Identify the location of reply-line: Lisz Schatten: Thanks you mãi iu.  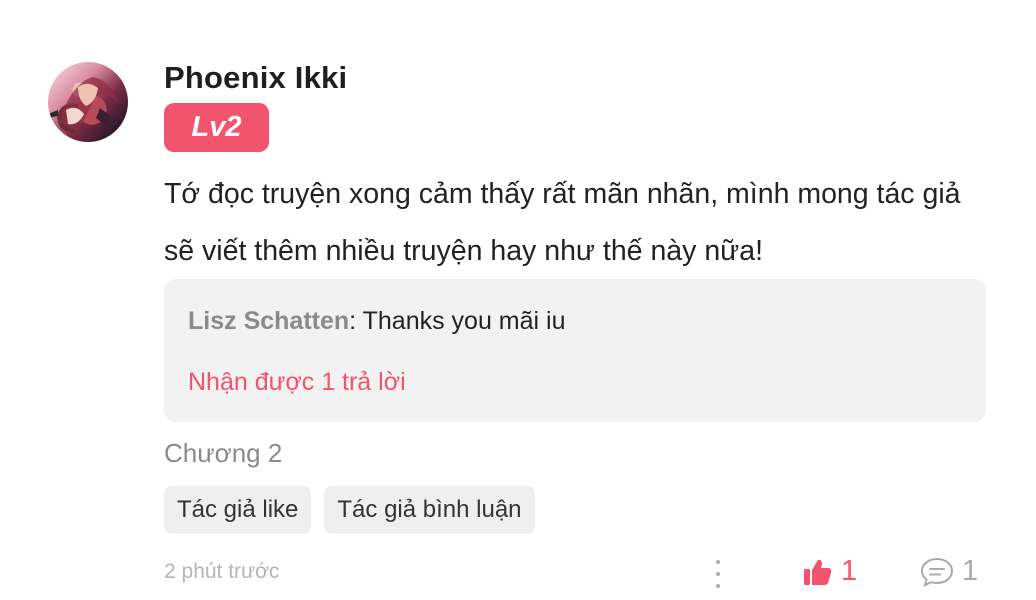
(376, 321).